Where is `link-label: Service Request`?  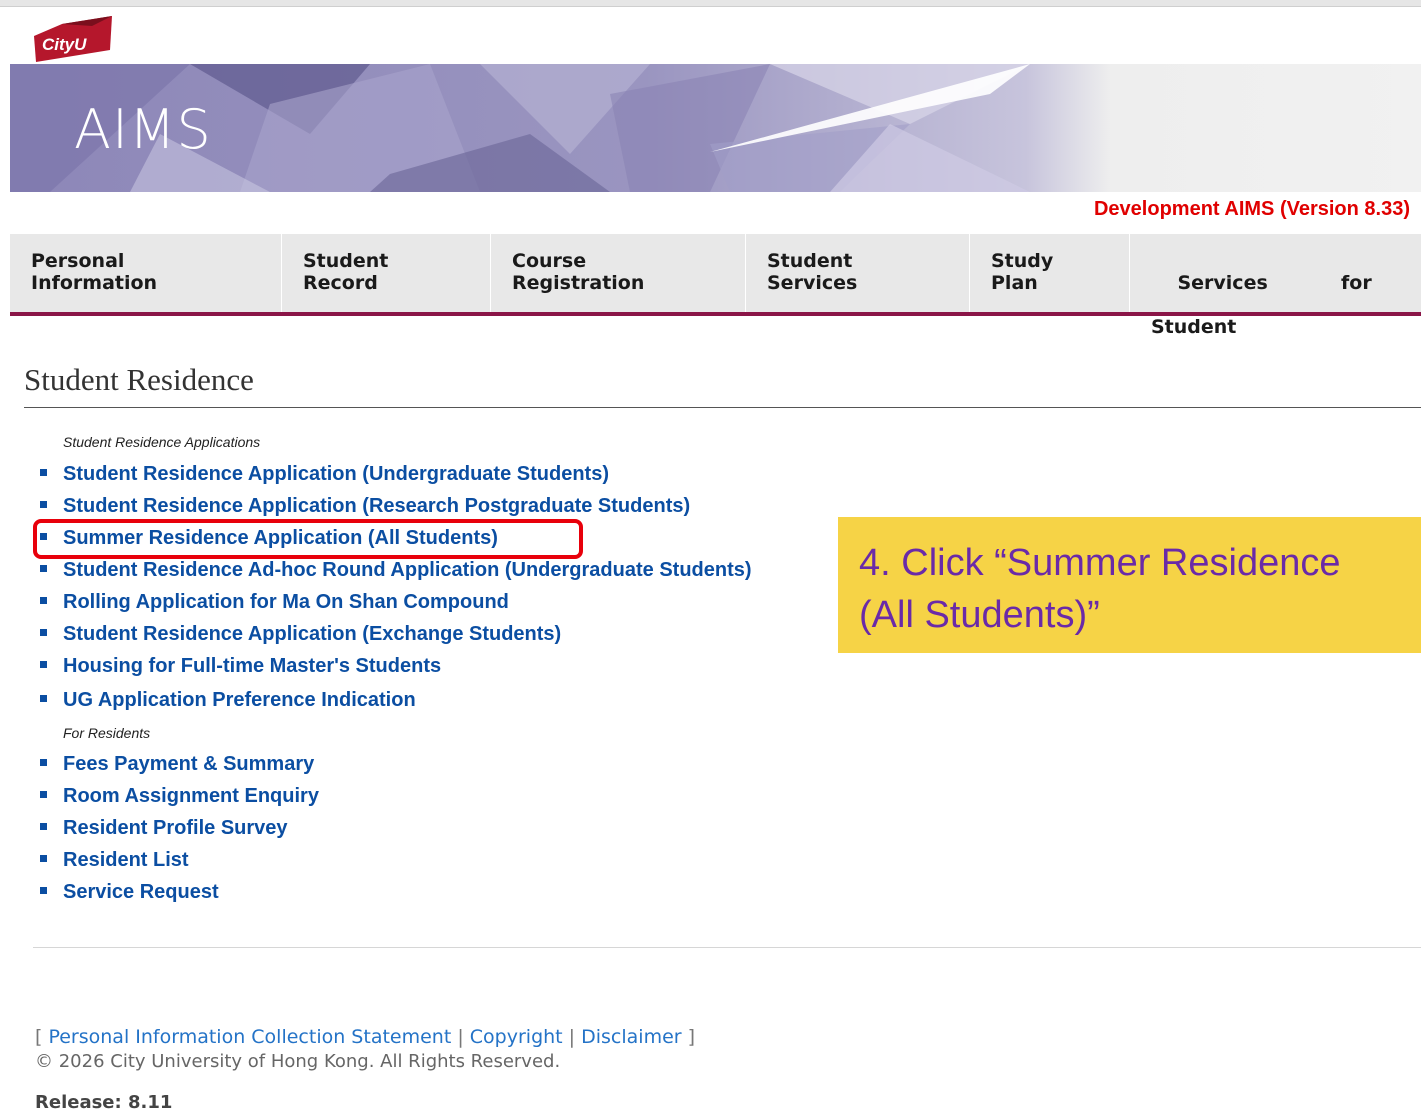 link-label: Service Request is located at coordinates (141, 892).